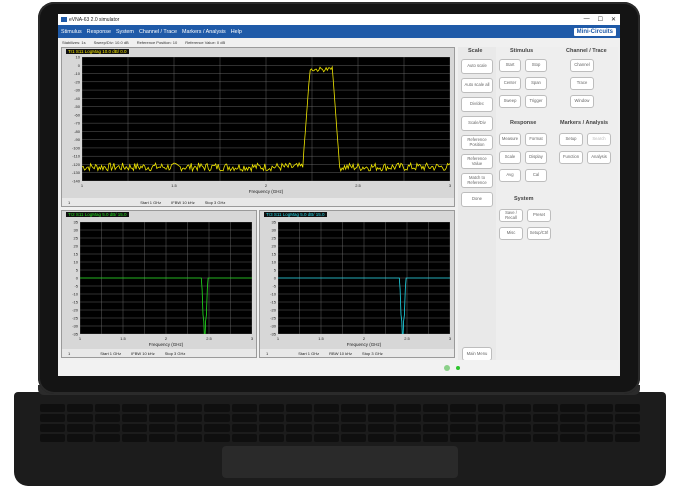 The height and width of the screenshot is (488, 680). Describe the element at coordinates (477, 354) in the screenshot. I see `main-menu-button: Main Menu` at that location.